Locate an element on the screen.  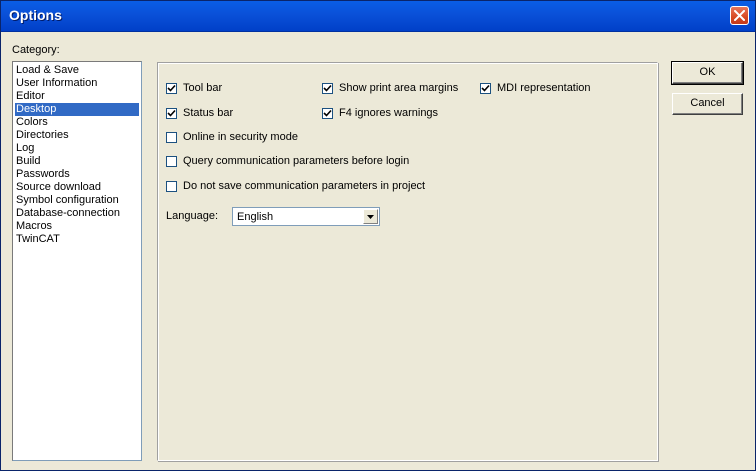
category-item-source-download: Source download is located at coordinates (77, 187).